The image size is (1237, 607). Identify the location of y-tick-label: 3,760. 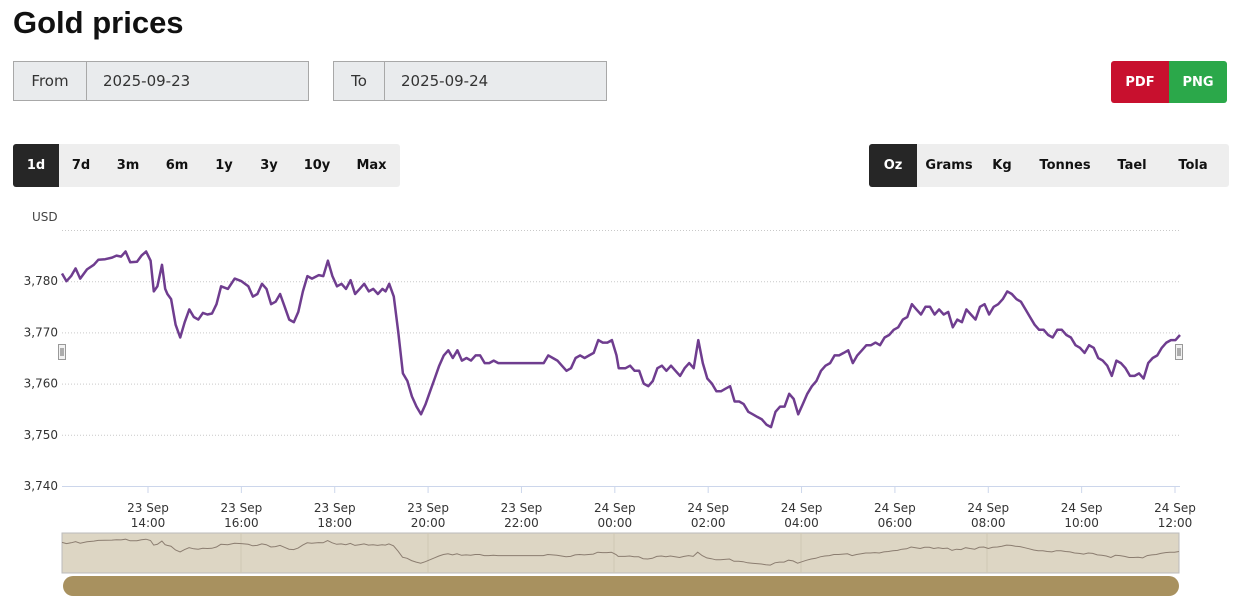
(41, 384).